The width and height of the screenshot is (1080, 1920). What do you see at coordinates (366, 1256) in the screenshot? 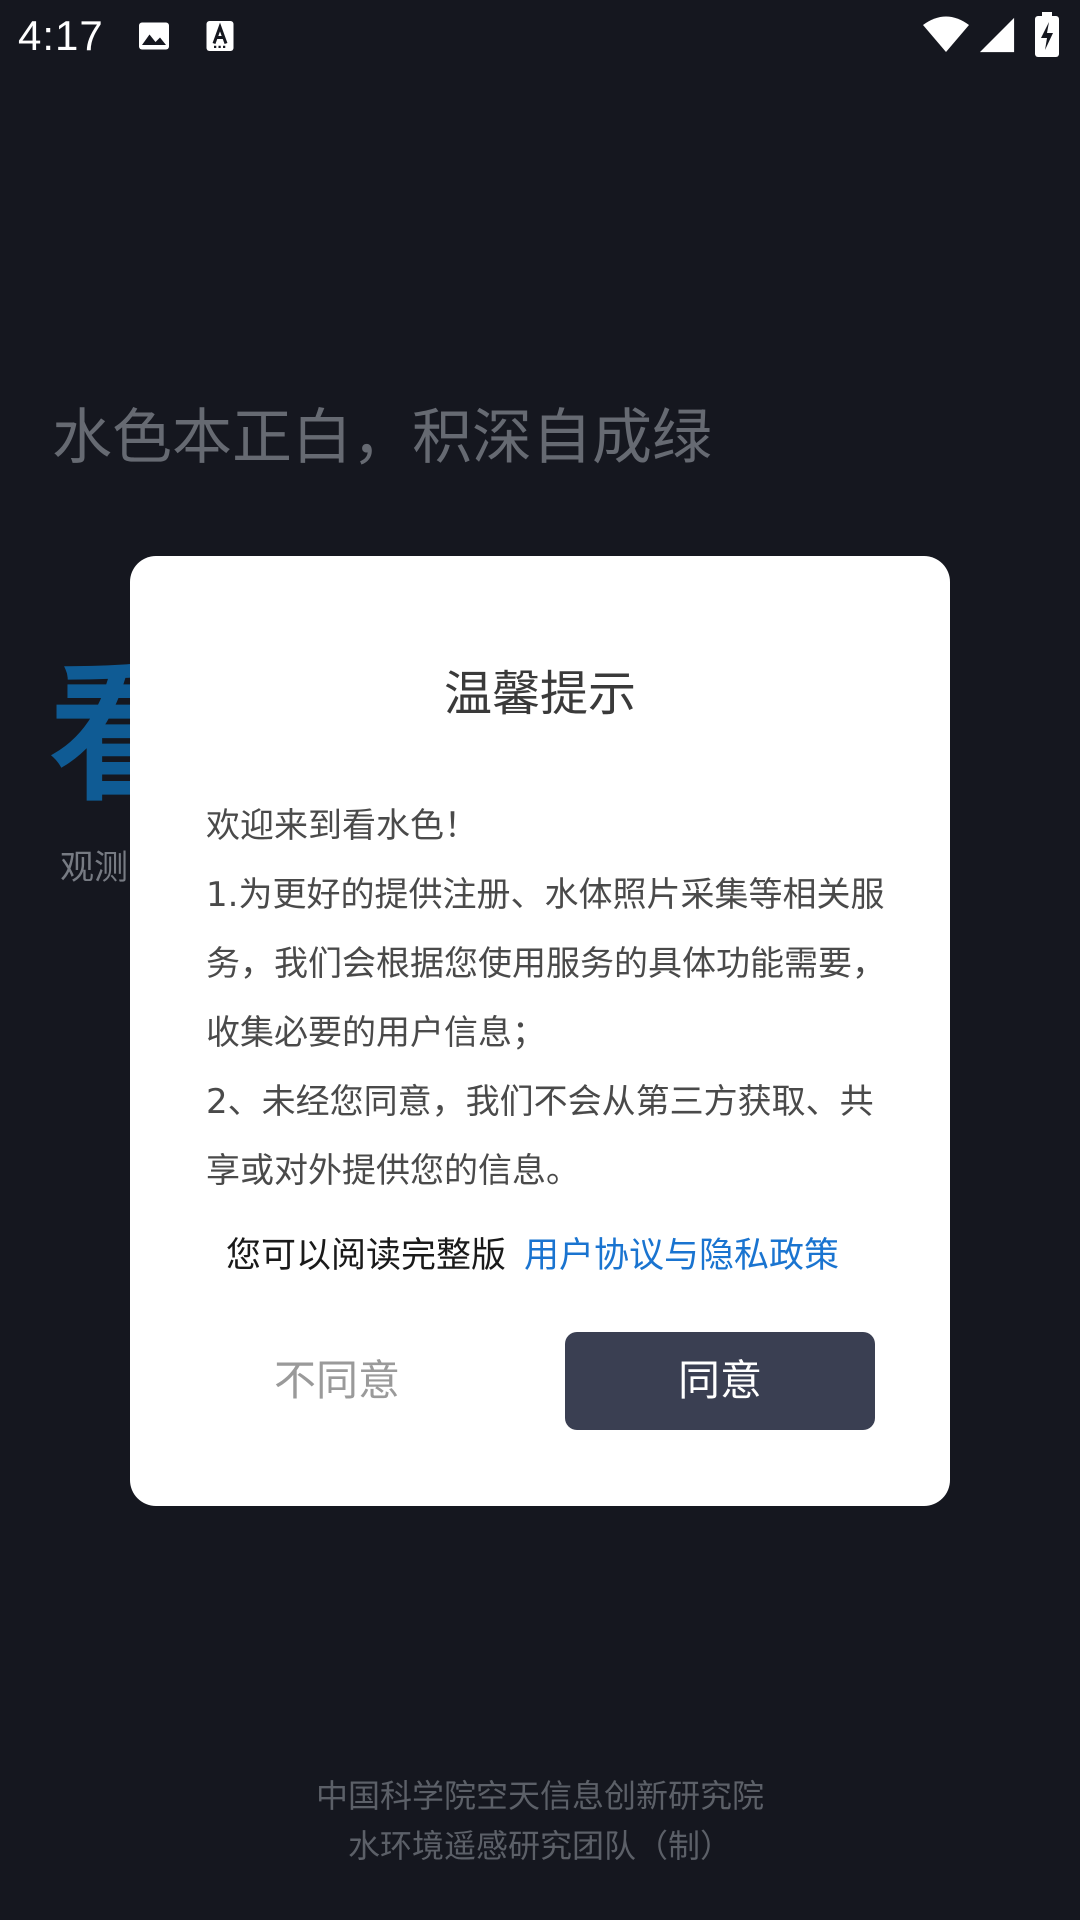
I see `read-full-prefix: 您可以阅读完整版` at bounding box center [366, 1256].